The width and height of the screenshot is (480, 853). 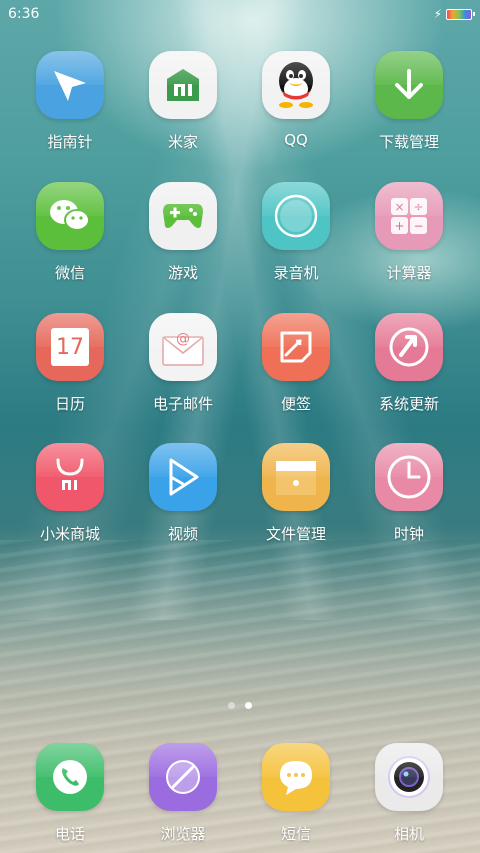 What do you see at coordinates (231, 705) in the screenshot?
I see `page-dot` at bounding box center [231, 705].